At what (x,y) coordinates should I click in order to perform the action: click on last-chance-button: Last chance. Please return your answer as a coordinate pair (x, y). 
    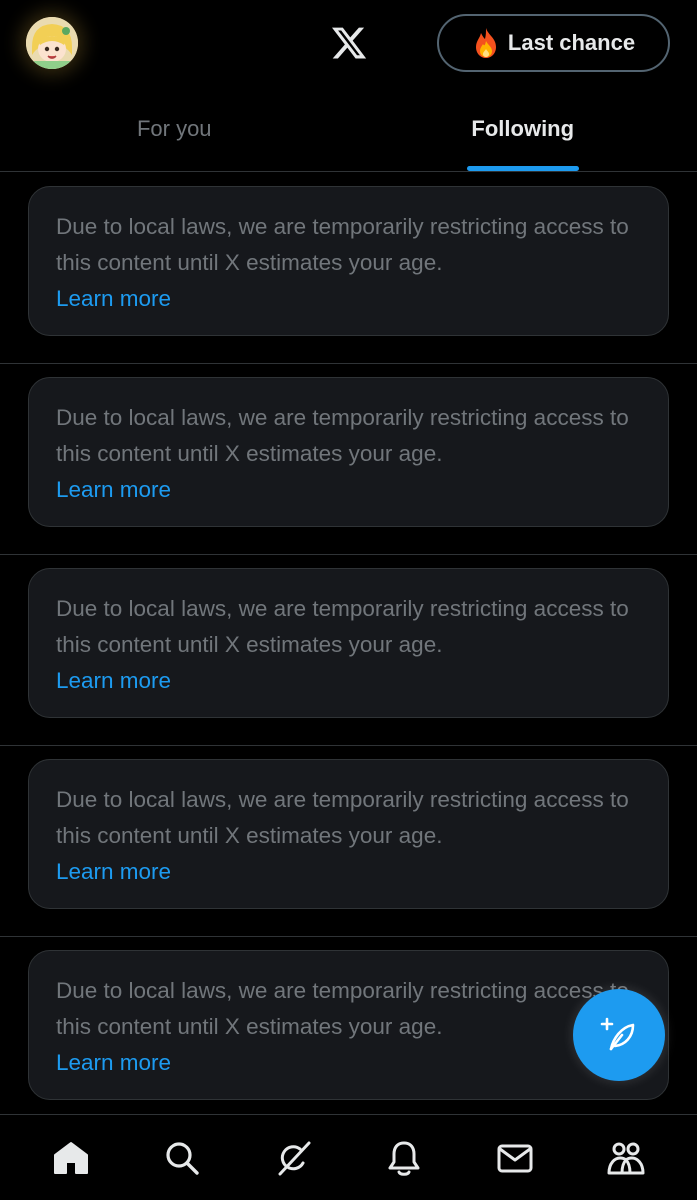
    Looking at the image, I should click on (553, 43).